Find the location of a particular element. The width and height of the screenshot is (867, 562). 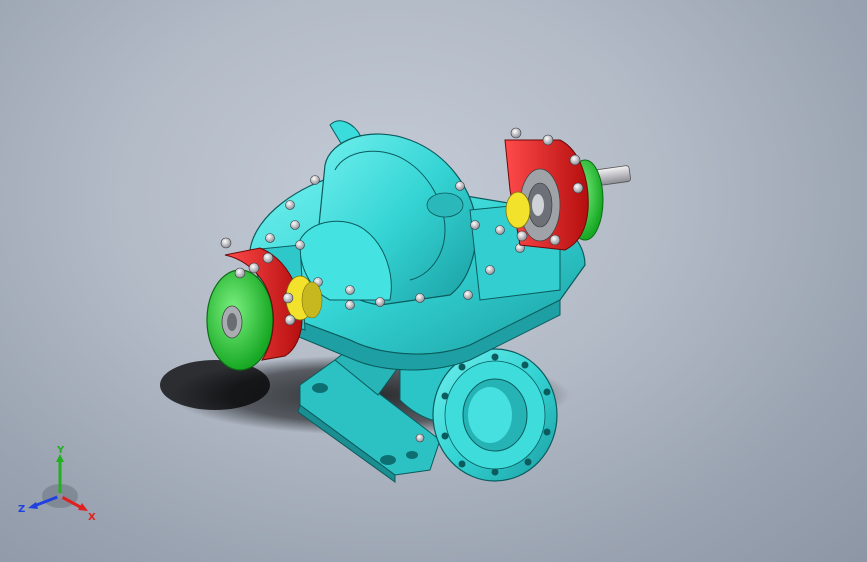

x-axis-label: X is located at coordinates (92, 517).